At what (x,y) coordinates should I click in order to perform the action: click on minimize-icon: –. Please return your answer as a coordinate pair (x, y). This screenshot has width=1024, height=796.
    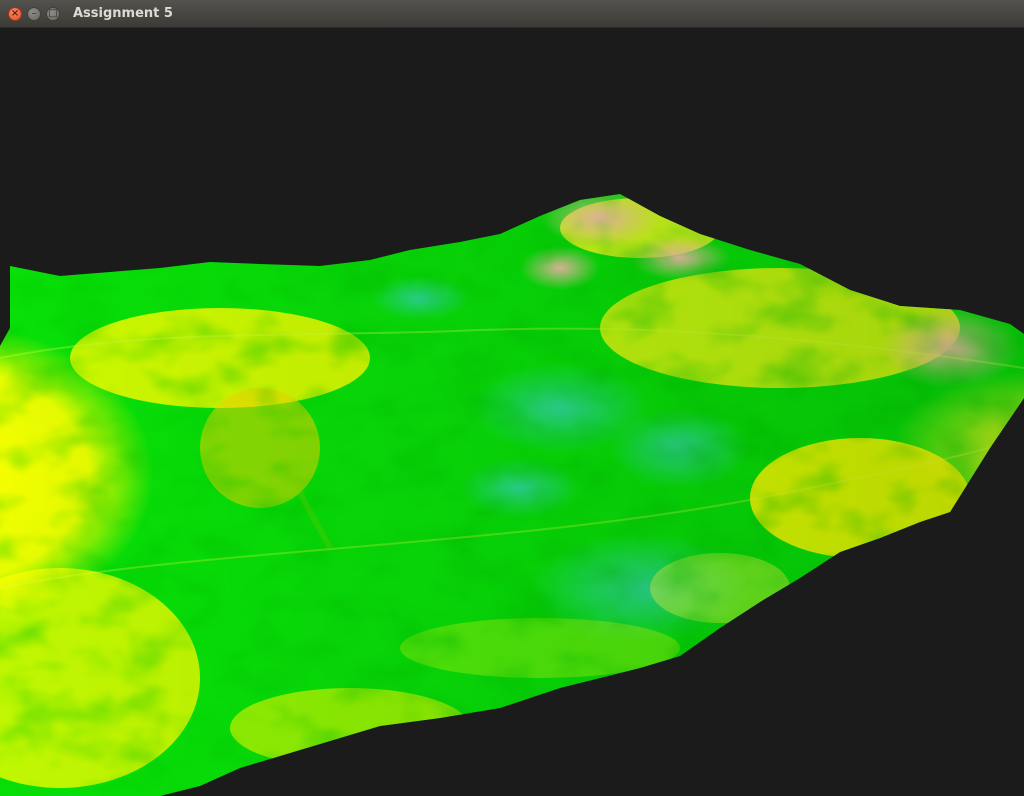
    Looking at the image, I should click on (34, 13).